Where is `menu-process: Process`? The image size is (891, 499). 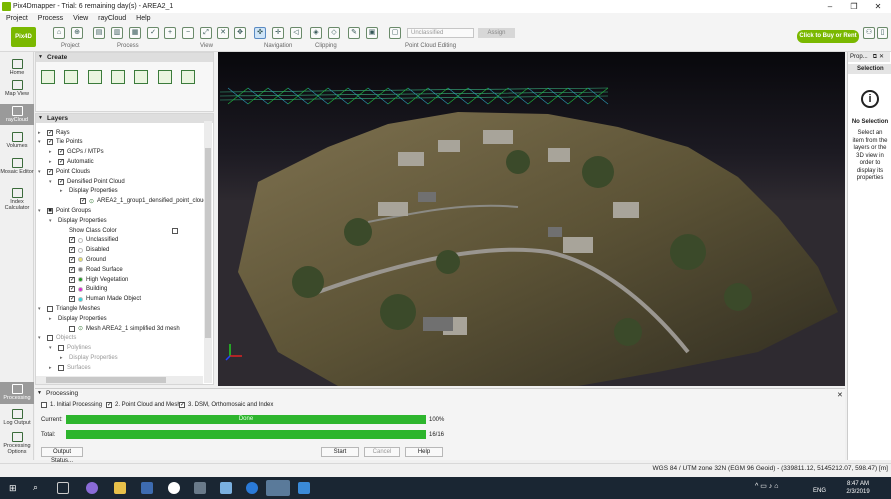
menu-process: Process is located at coordinates (50, 18).